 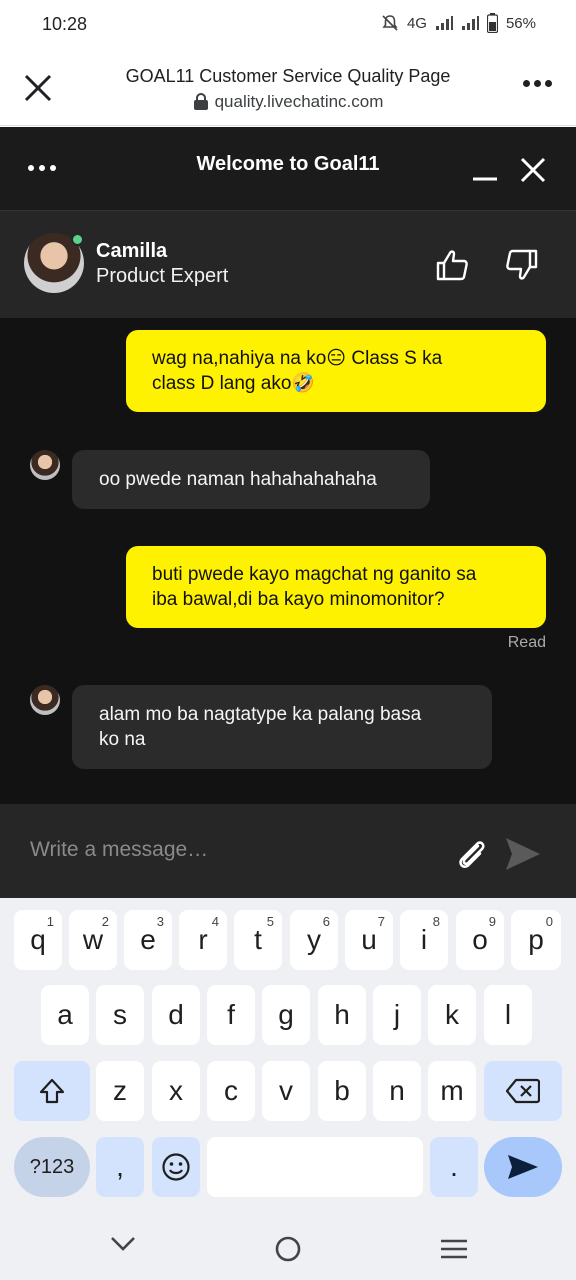 I want to click on key-hint: 8, so click(x=436, y=921).